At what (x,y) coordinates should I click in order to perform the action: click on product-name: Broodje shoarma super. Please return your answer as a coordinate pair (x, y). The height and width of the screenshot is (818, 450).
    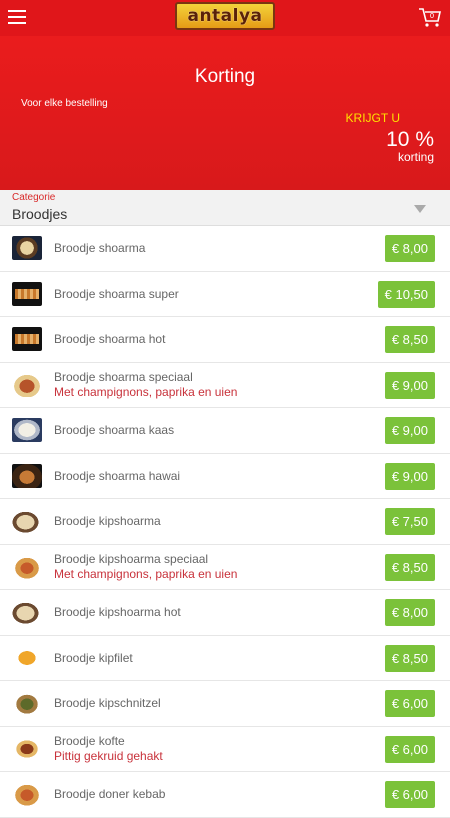
    Looking at the image, I should click on (116, 293).